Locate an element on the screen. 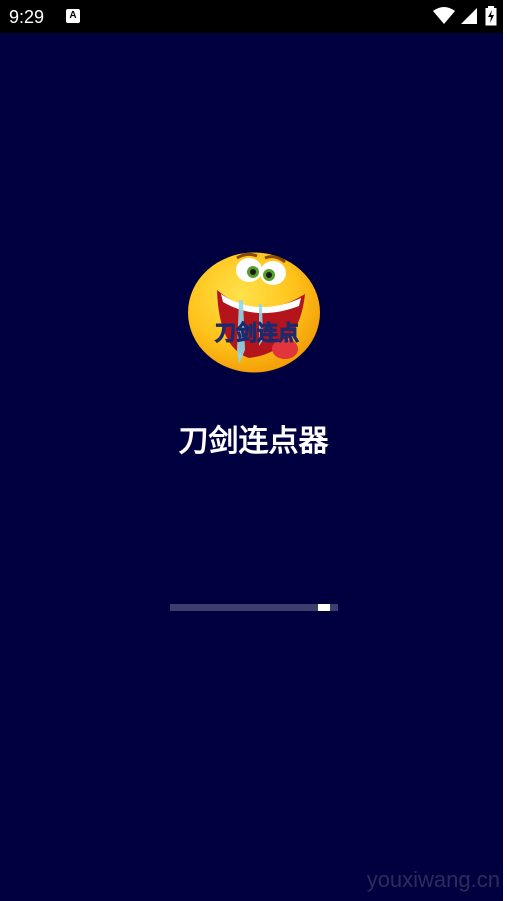  wifi-icon is located at coordinates (444, 15).